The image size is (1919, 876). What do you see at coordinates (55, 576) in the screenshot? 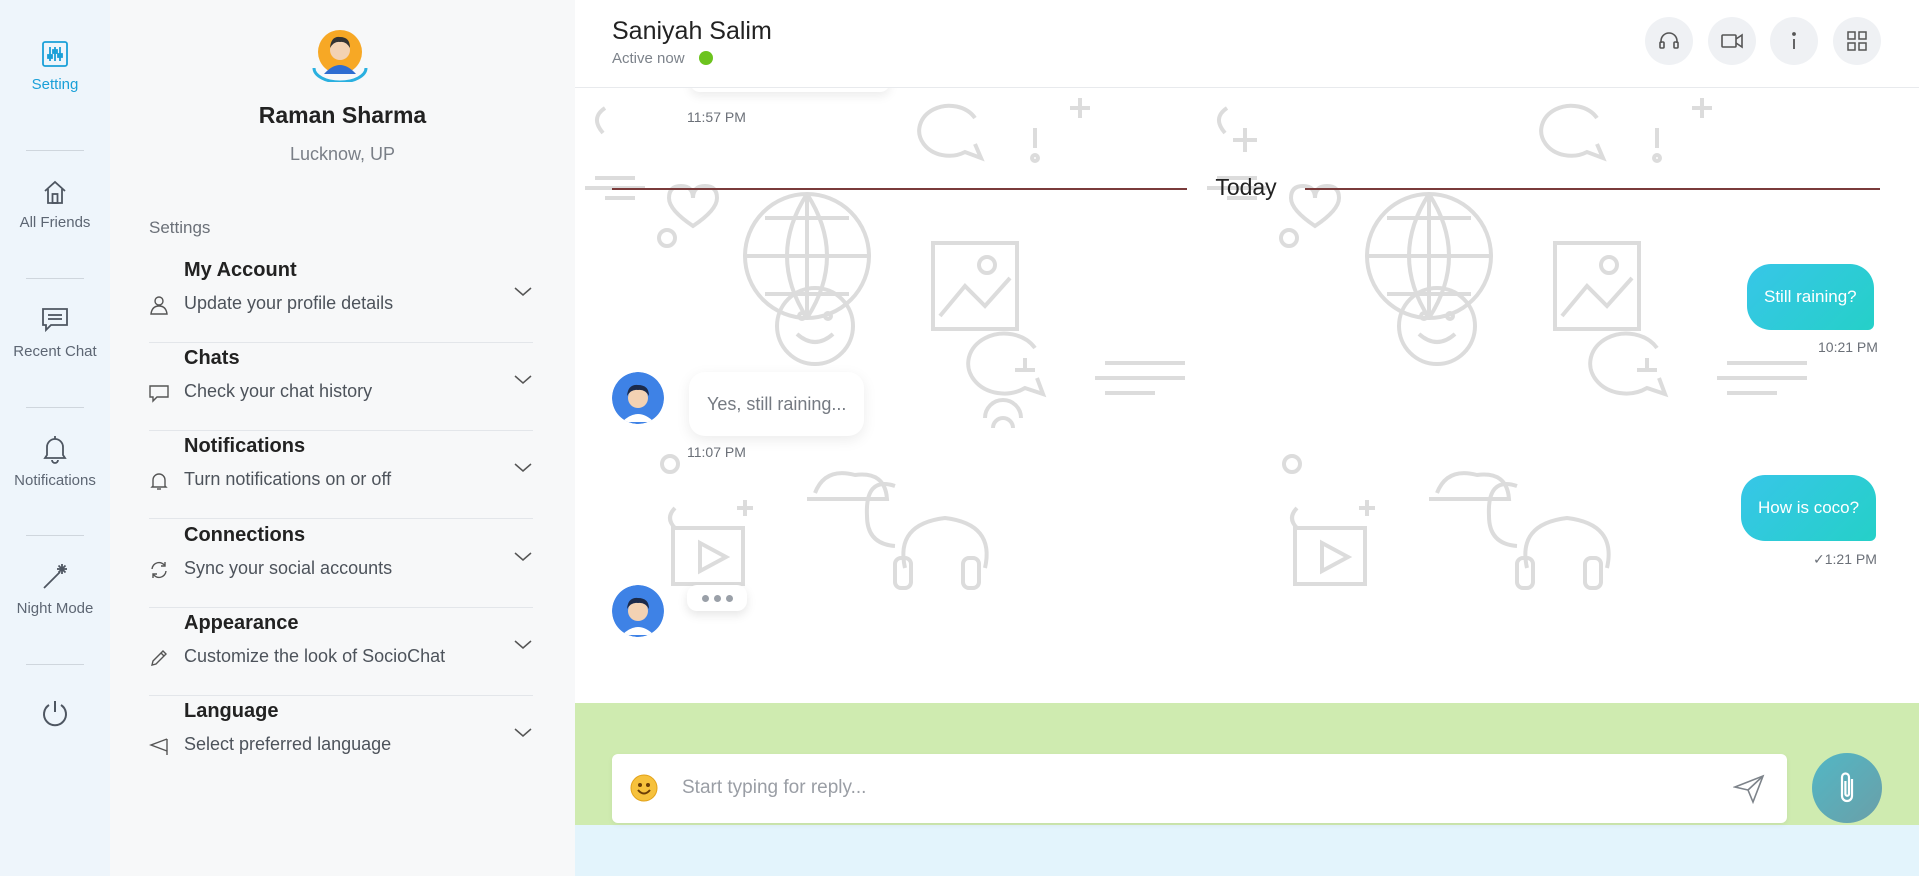
I see `magic-wand-icon` at bounding box center [55, 576].